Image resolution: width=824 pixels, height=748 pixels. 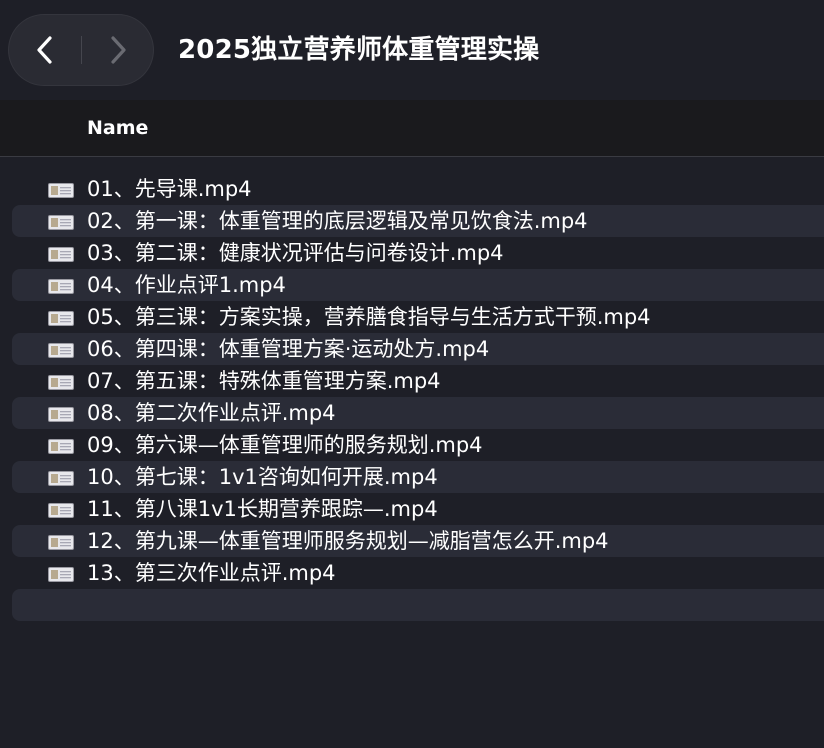 What do you see at coordinates (264, 381) in the screenshot?
I see `file-name: 07、第五课：特殊体重管理方案.mp4` at bounding box center [264, 381].